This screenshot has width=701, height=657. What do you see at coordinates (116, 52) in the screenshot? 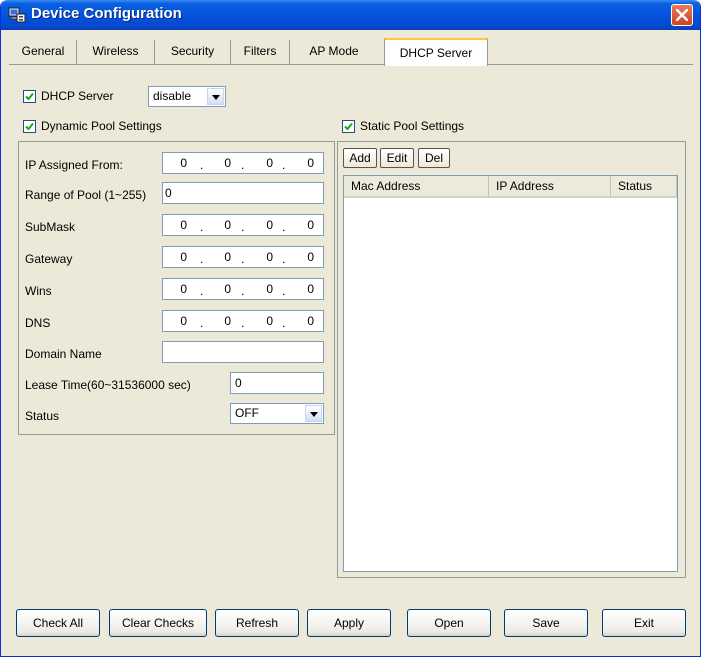
I see `tab-wireless: Wireless` at bounding box center [116, 52].